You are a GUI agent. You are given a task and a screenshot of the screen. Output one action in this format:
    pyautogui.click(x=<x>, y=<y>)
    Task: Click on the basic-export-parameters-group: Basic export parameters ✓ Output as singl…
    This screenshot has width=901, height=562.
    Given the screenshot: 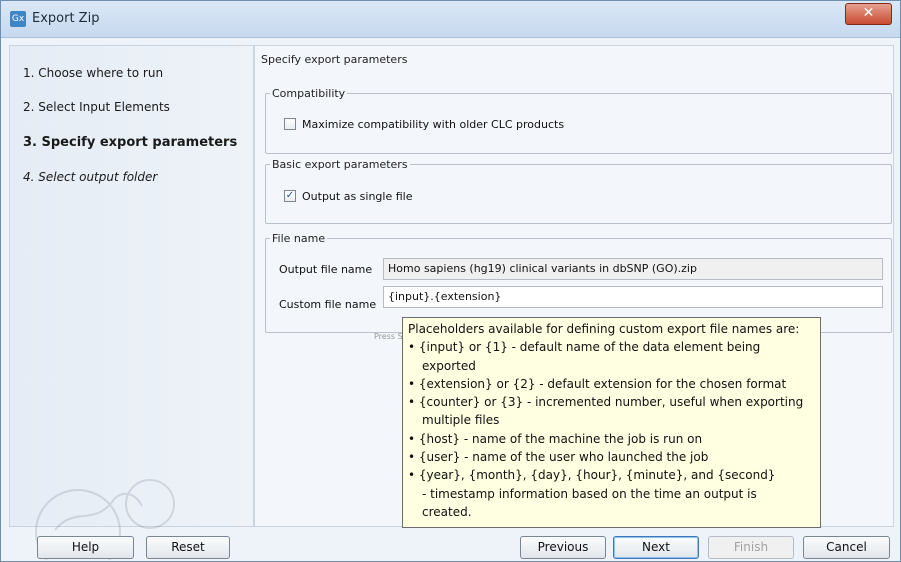 What is the action you would take?
    pyautogui.click(x=578, y=191)
    